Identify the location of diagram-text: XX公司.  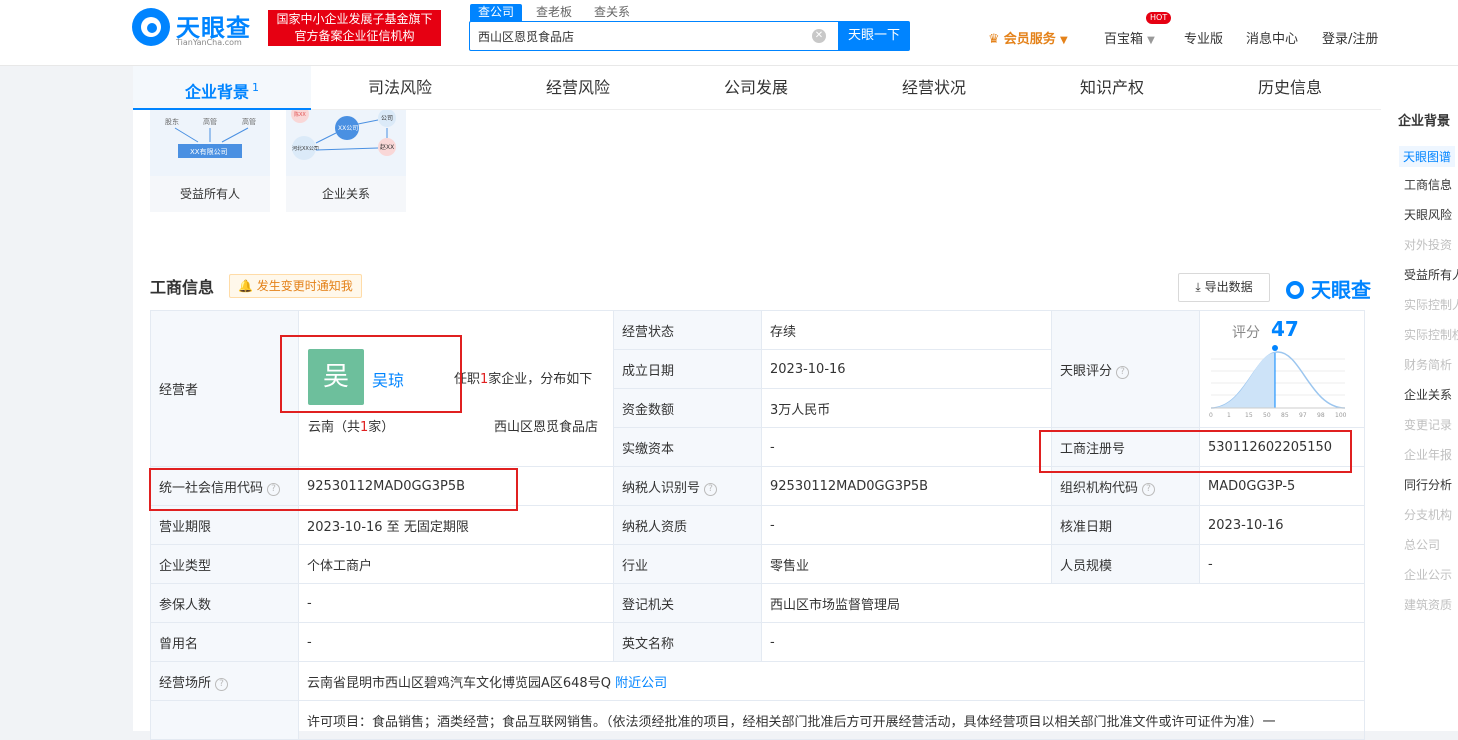
(348, 128).